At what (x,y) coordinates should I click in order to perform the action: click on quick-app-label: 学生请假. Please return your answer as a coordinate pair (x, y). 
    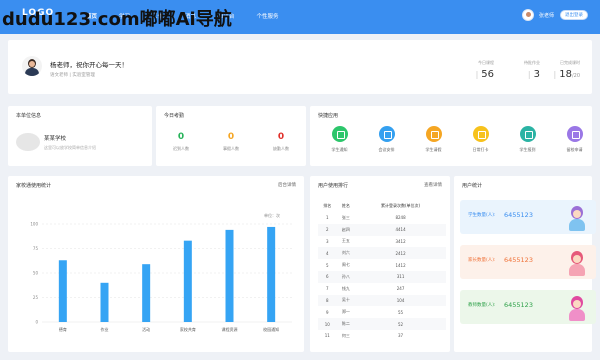
    Looking at the image, I should click on (433, 149).